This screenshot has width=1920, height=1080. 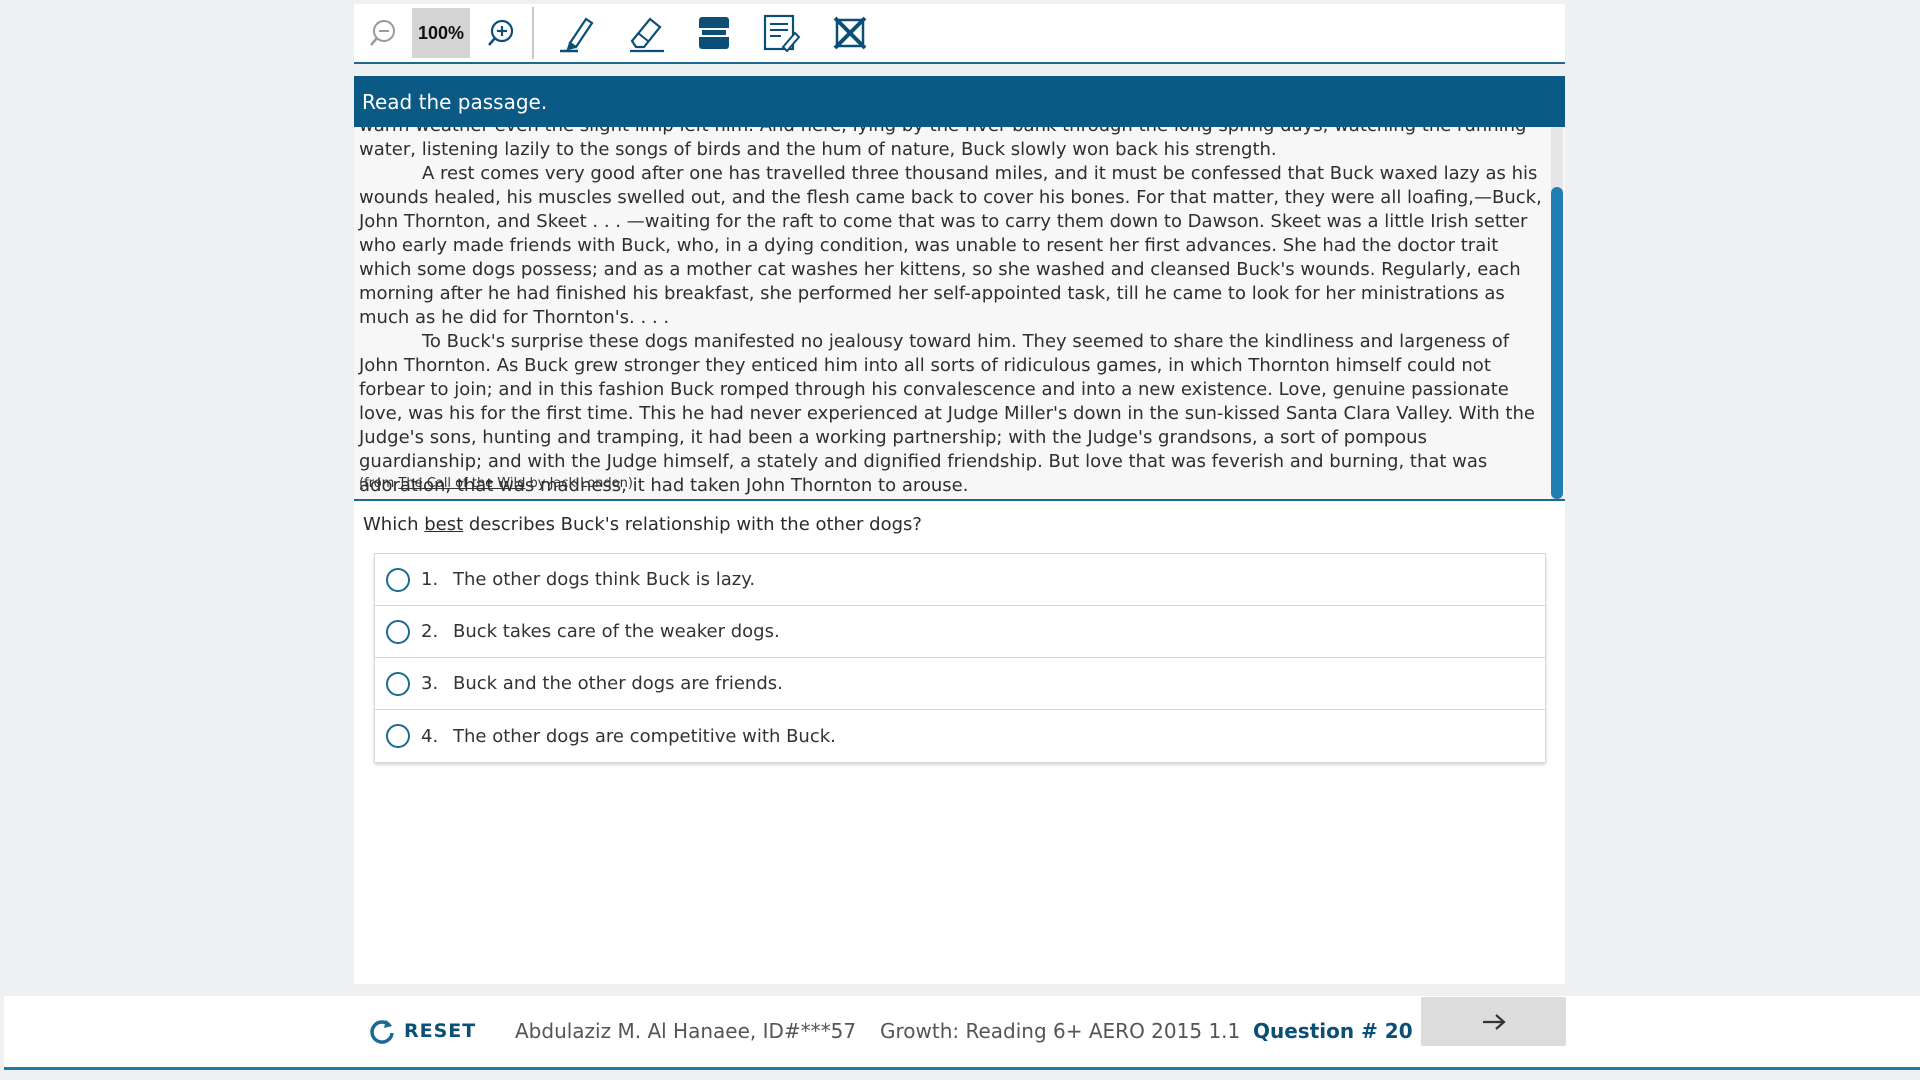 What do you see at coordinates (616, 631) in the screenshot?
I see `choice-text: Buck takes care of the weaker dogs.` at bounding box center [616, 631].